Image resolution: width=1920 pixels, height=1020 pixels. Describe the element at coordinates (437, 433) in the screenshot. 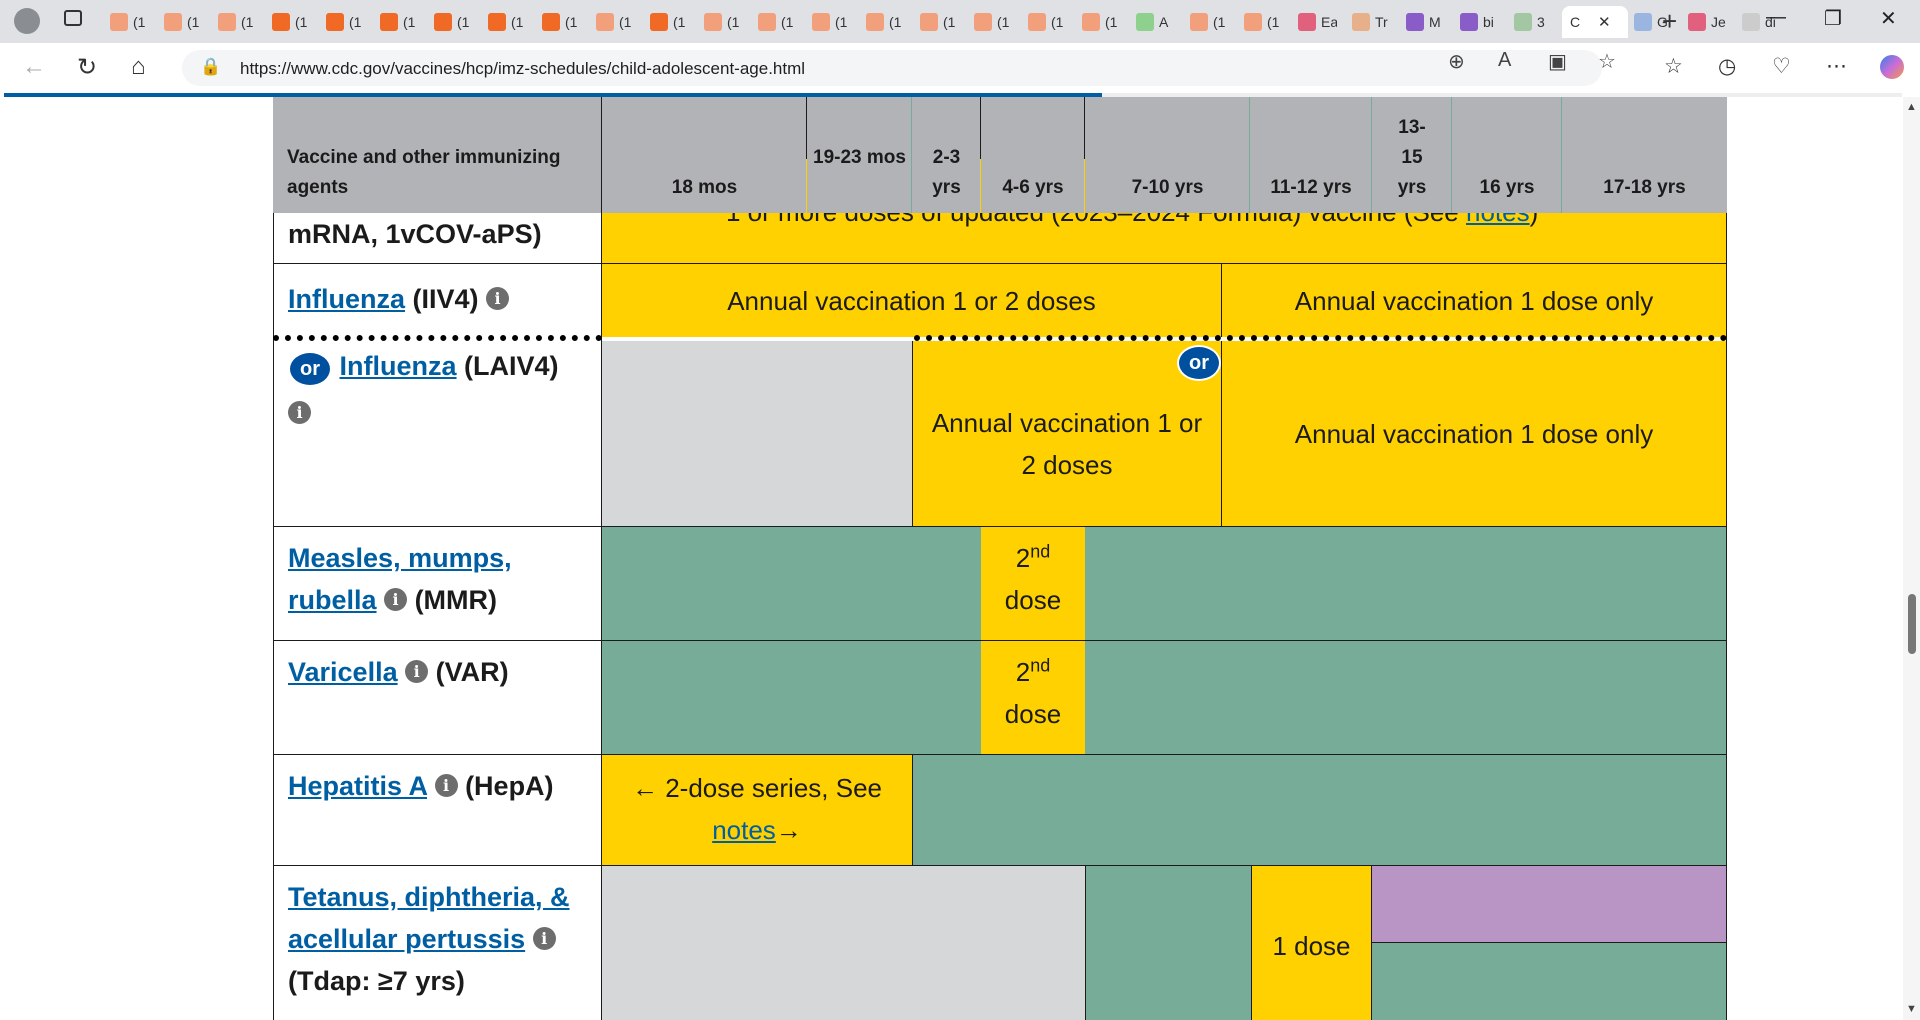

I see `influenza-laiv4-name: or Influenza (LAIV4) i` at that location.